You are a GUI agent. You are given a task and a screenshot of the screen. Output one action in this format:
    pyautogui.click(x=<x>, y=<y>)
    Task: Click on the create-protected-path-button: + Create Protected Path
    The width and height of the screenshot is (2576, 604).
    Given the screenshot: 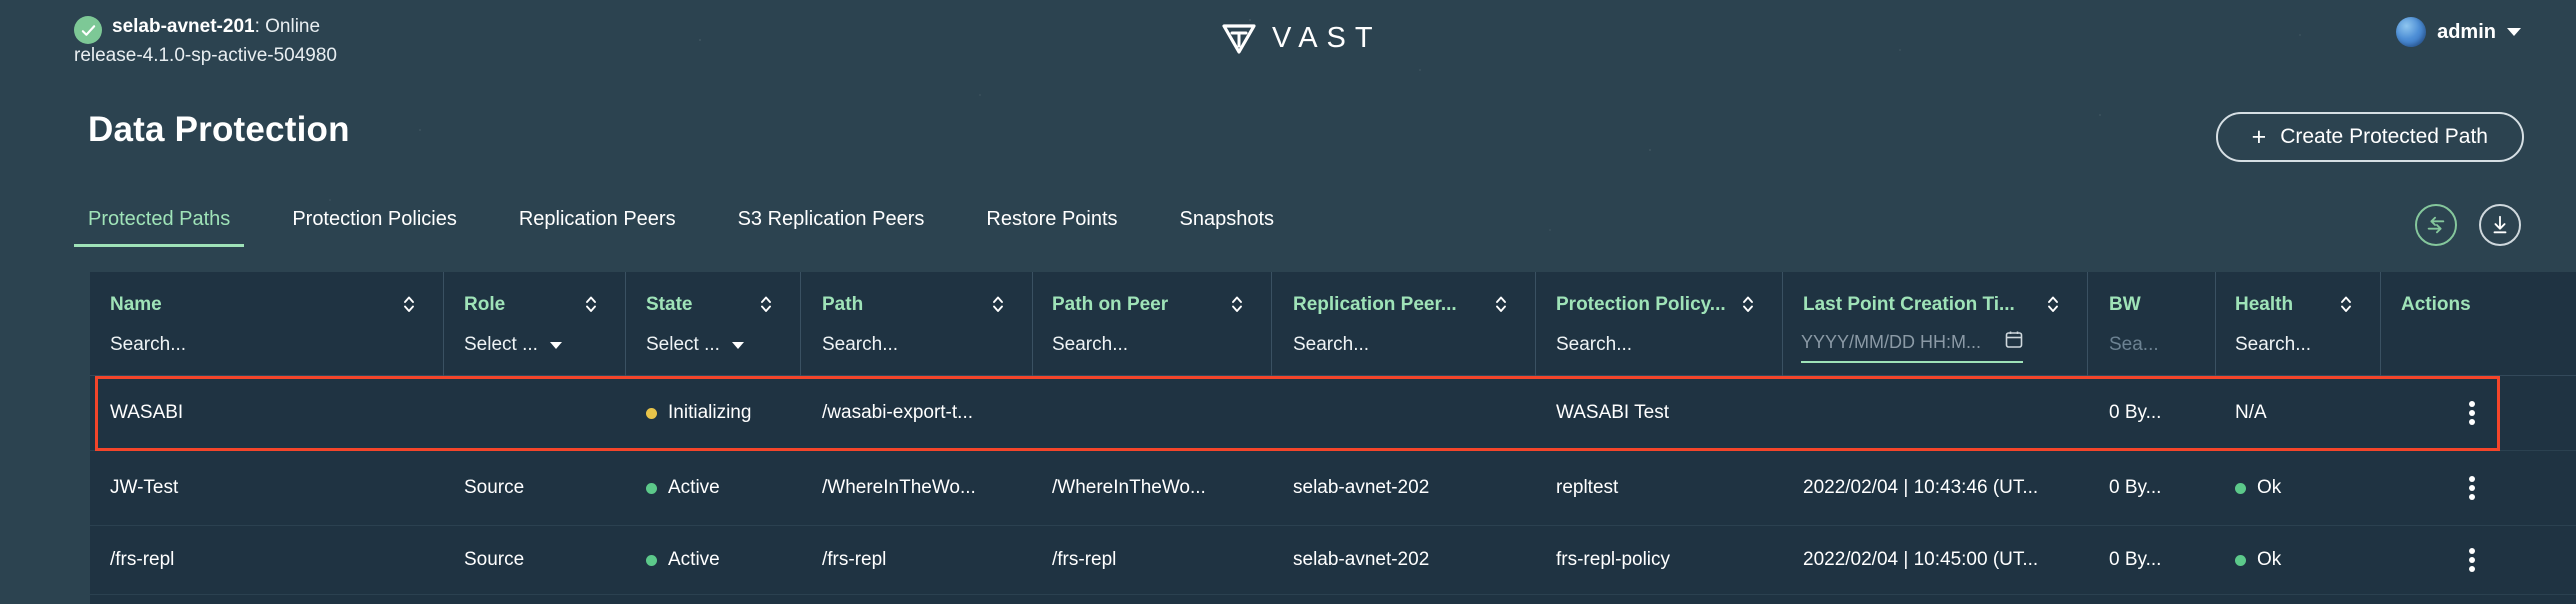 What is the action you would take?
    pyautogui.click(x=2369, y=137)
    